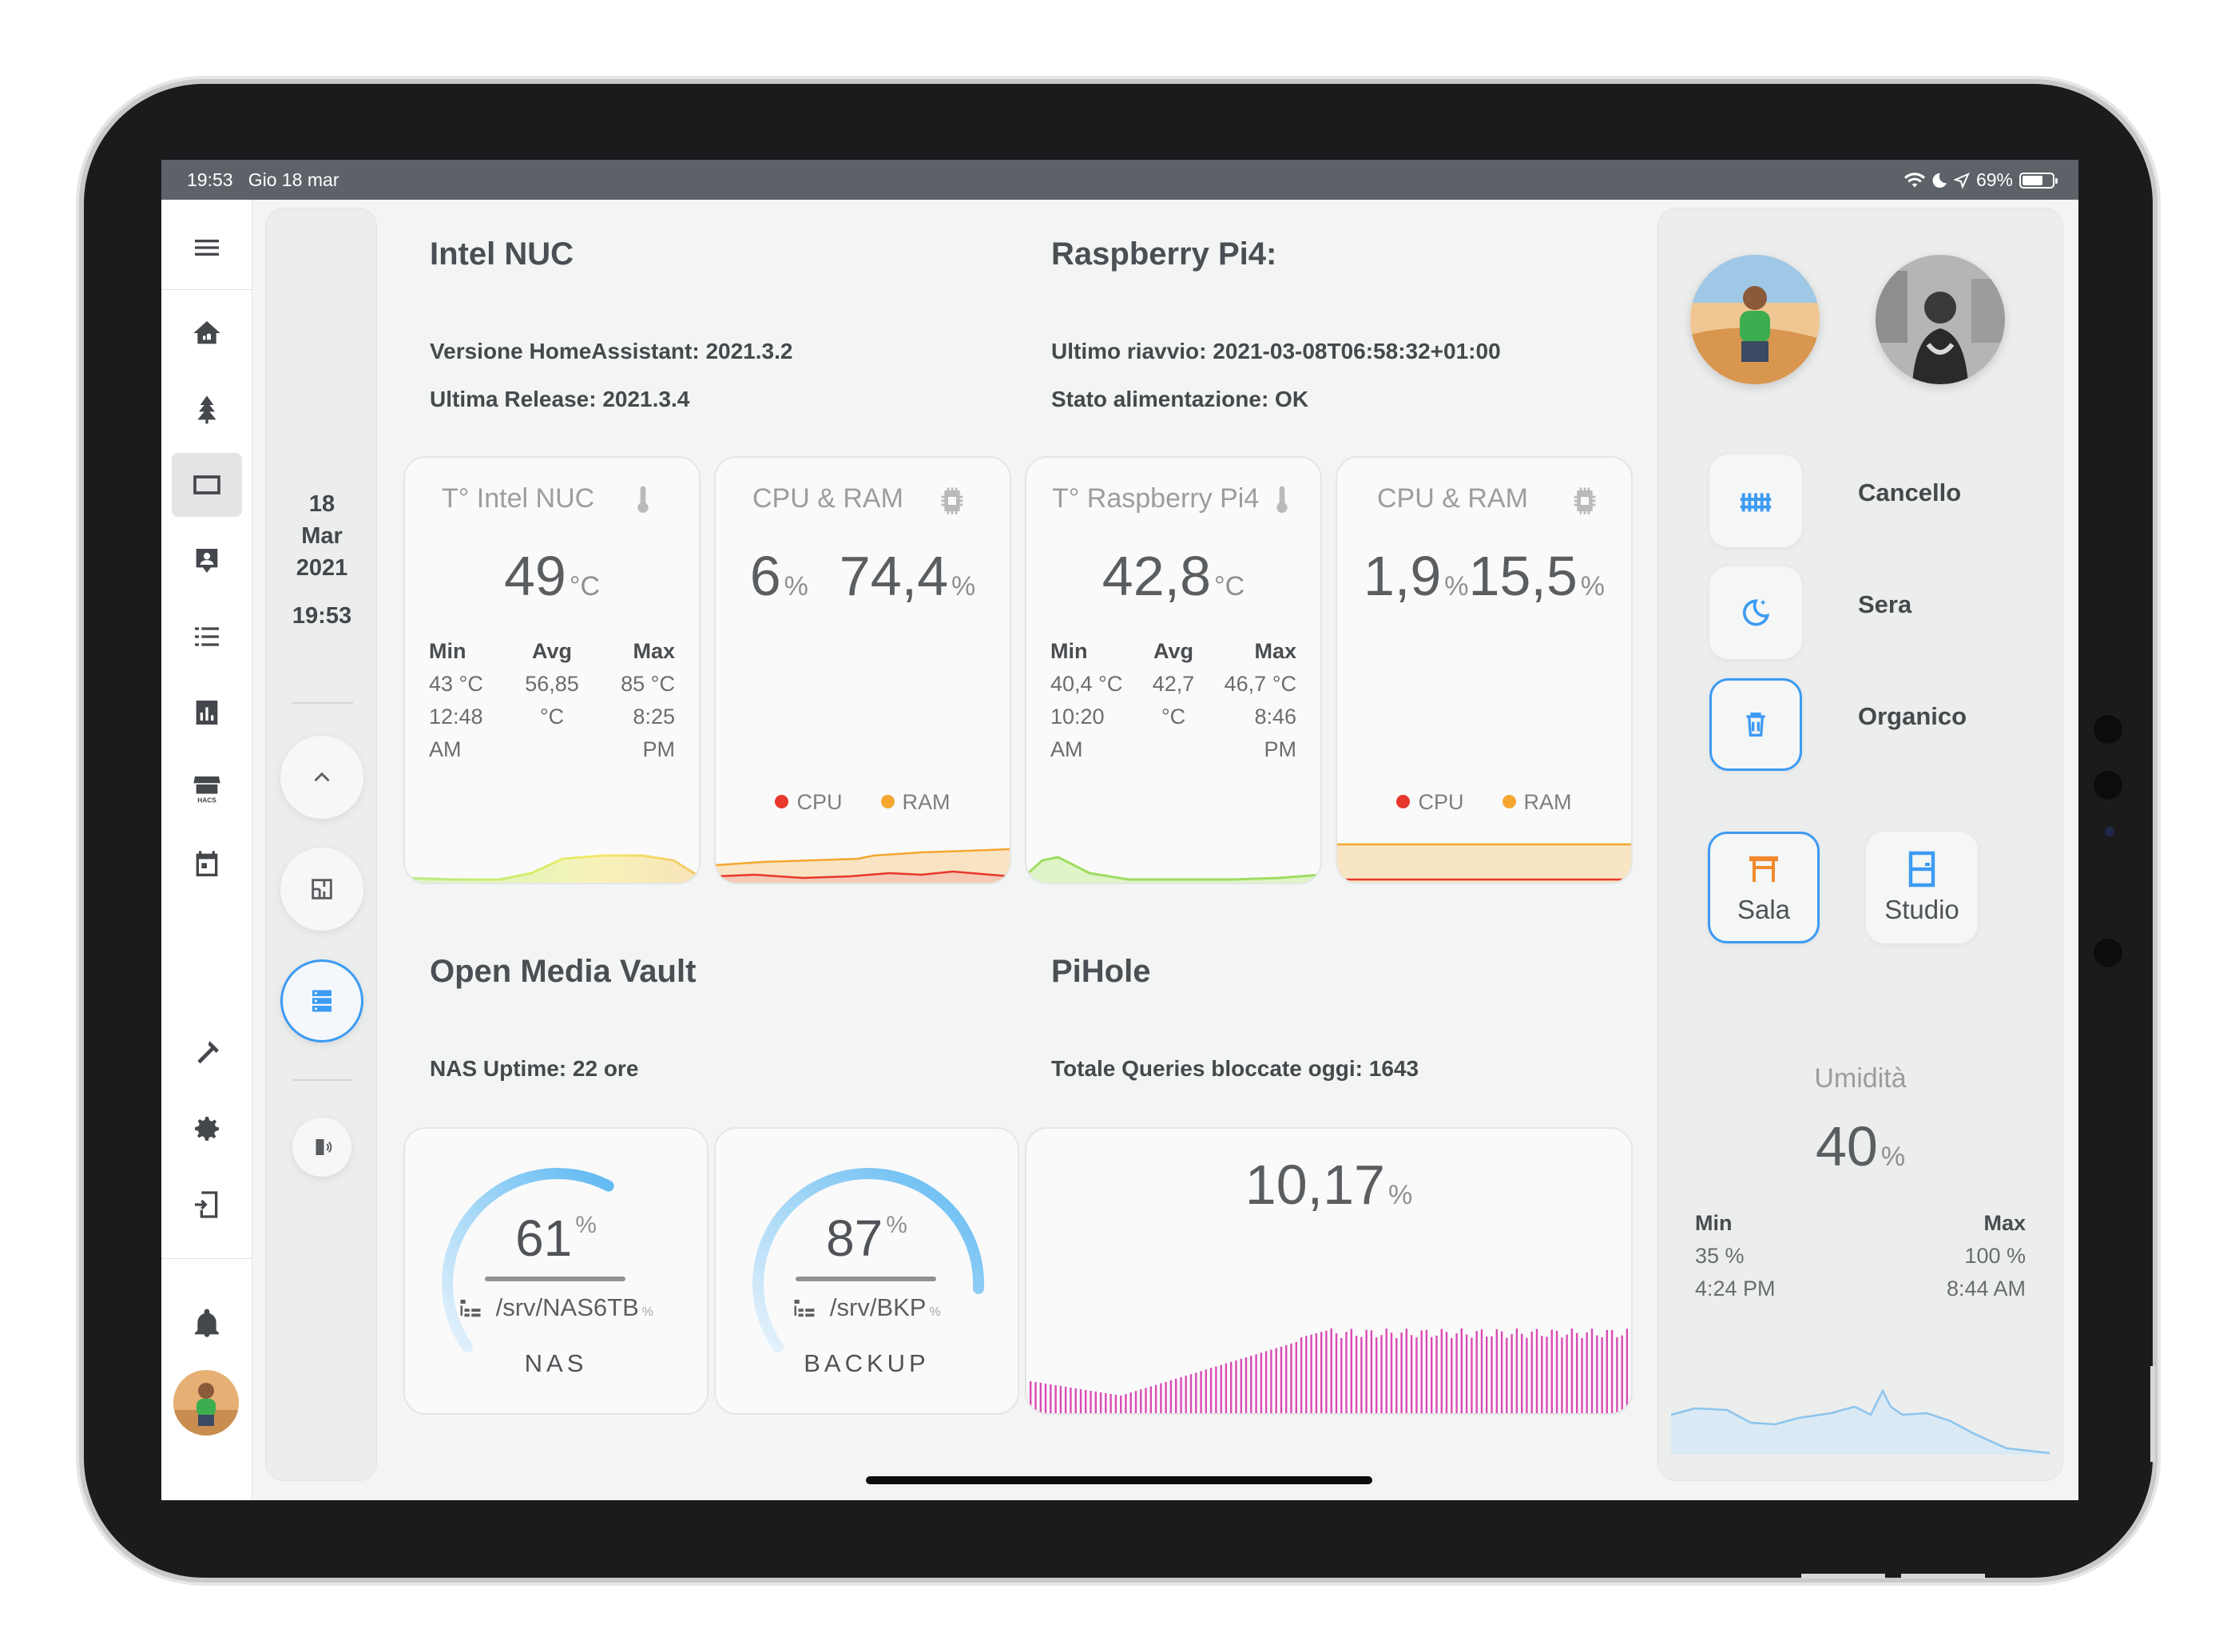 This screenshot has height=1652, width=2227. Describe the element at coordinates (1720, 1256) in the screenshot. I see `humidity-min-value: 35 %` at that location.